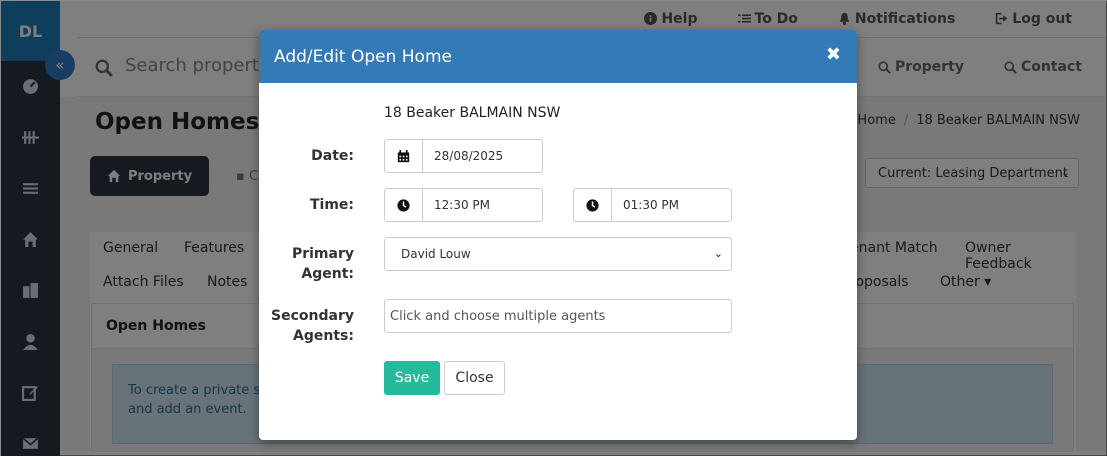 Image resolution: width=1107 pixels, height=456 pixels. Describe the element at coordinates (363, 56) in the screenshot. I see `modal-title: Add/Edit Open Home` at that location.